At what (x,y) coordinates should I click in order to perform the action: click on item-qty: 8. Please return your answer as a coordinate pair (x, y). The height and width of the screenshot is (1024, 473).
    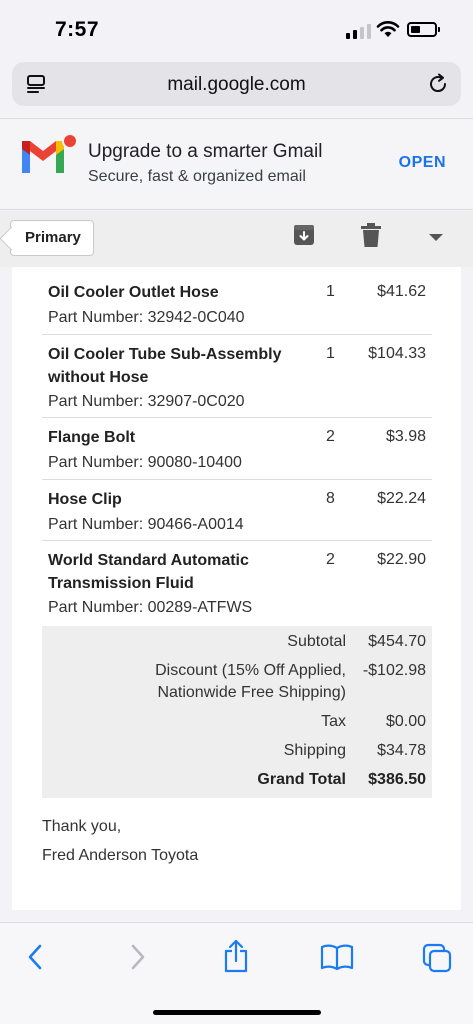
    Looking at the image, I should click on (330, 498).